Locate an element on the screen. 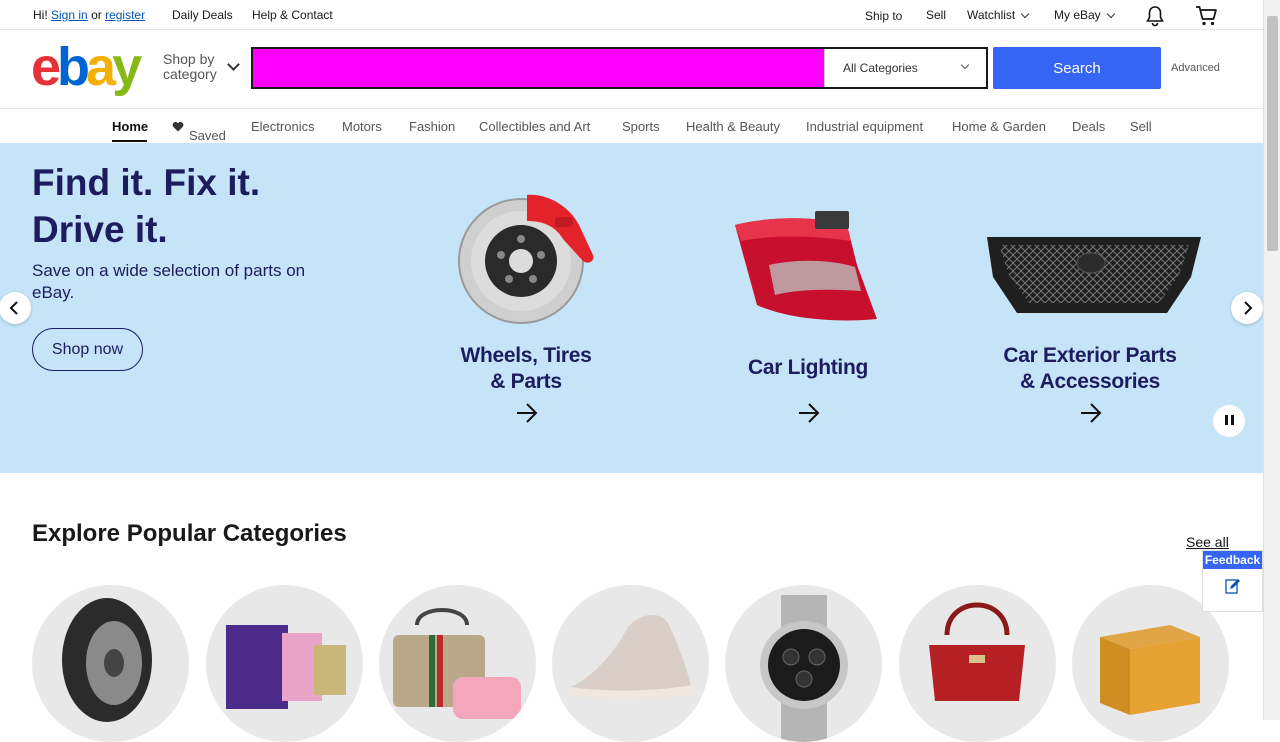 The image size is (1280, 742). chevron-right-icon is located at coordinates (1248, 308).